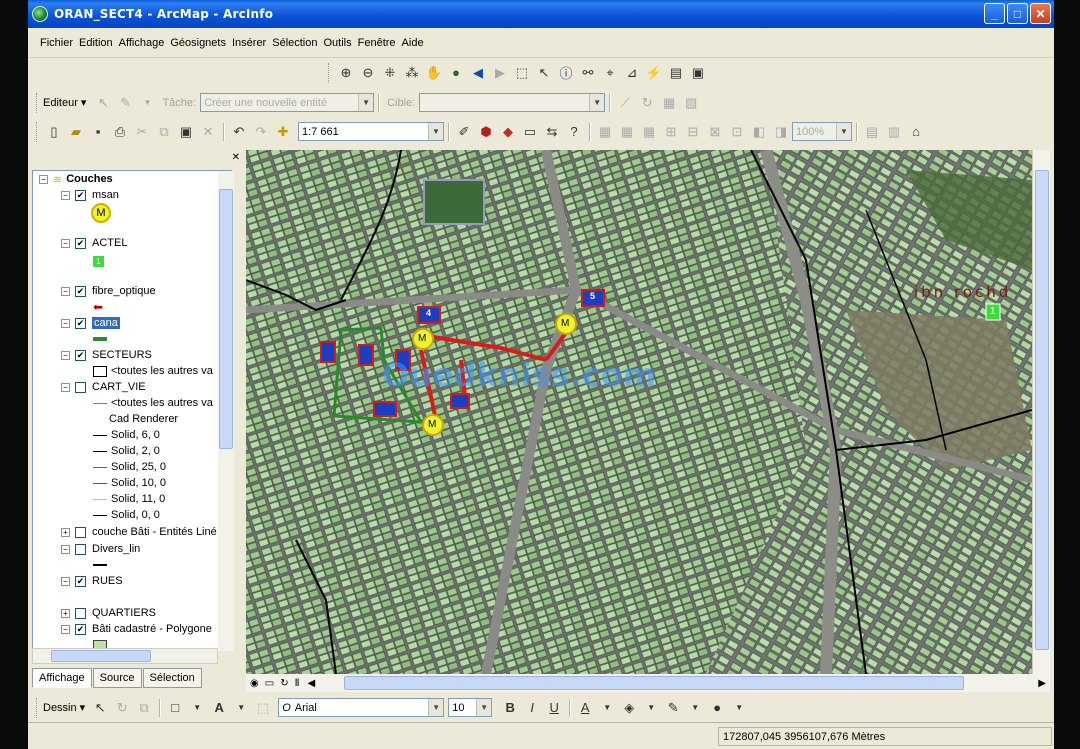  Describe the element at coordinates (588, 73) in the screenshot. I see `find-binoculars-icon: ⚯` at that location.